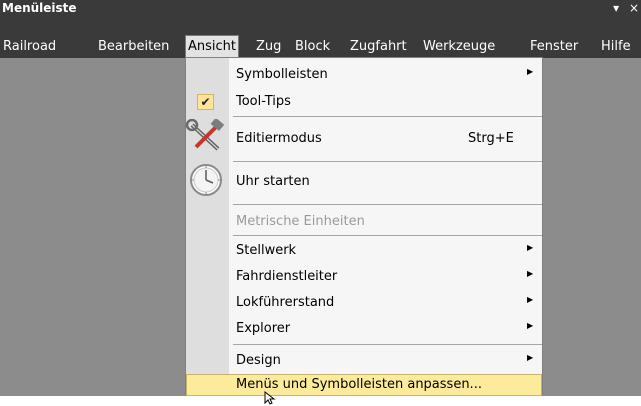 Image resolution: width=641 pixels, height=406 pixels. What do you see at coordinates (320, 8) in the screenshot?
I see `toolbar-titlebar: Menüleiste ▾ ×` at bounding box center [320, 8].